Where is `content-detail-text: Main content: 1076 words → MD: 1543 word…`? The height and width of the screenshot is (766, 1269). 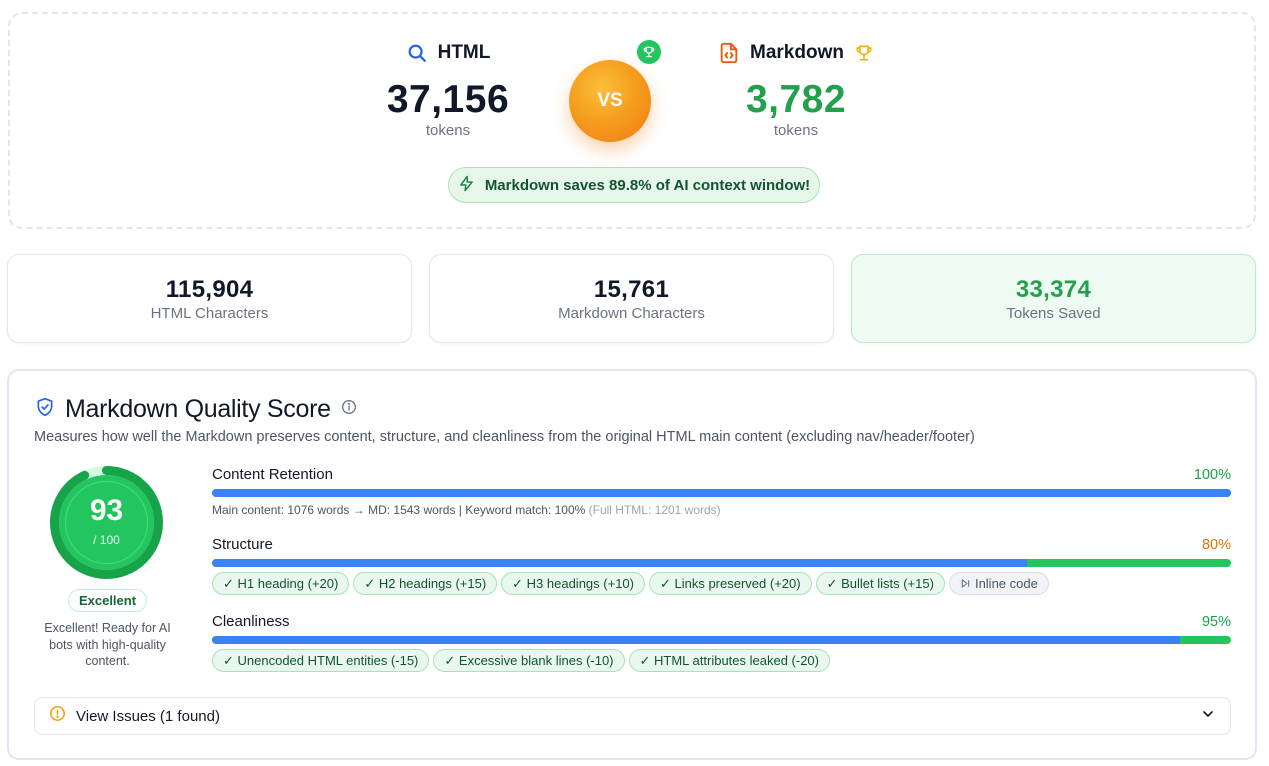 content-detail-text: Main content: 1076 words → MD: 1543 word… is located at coordinates (399, 510).